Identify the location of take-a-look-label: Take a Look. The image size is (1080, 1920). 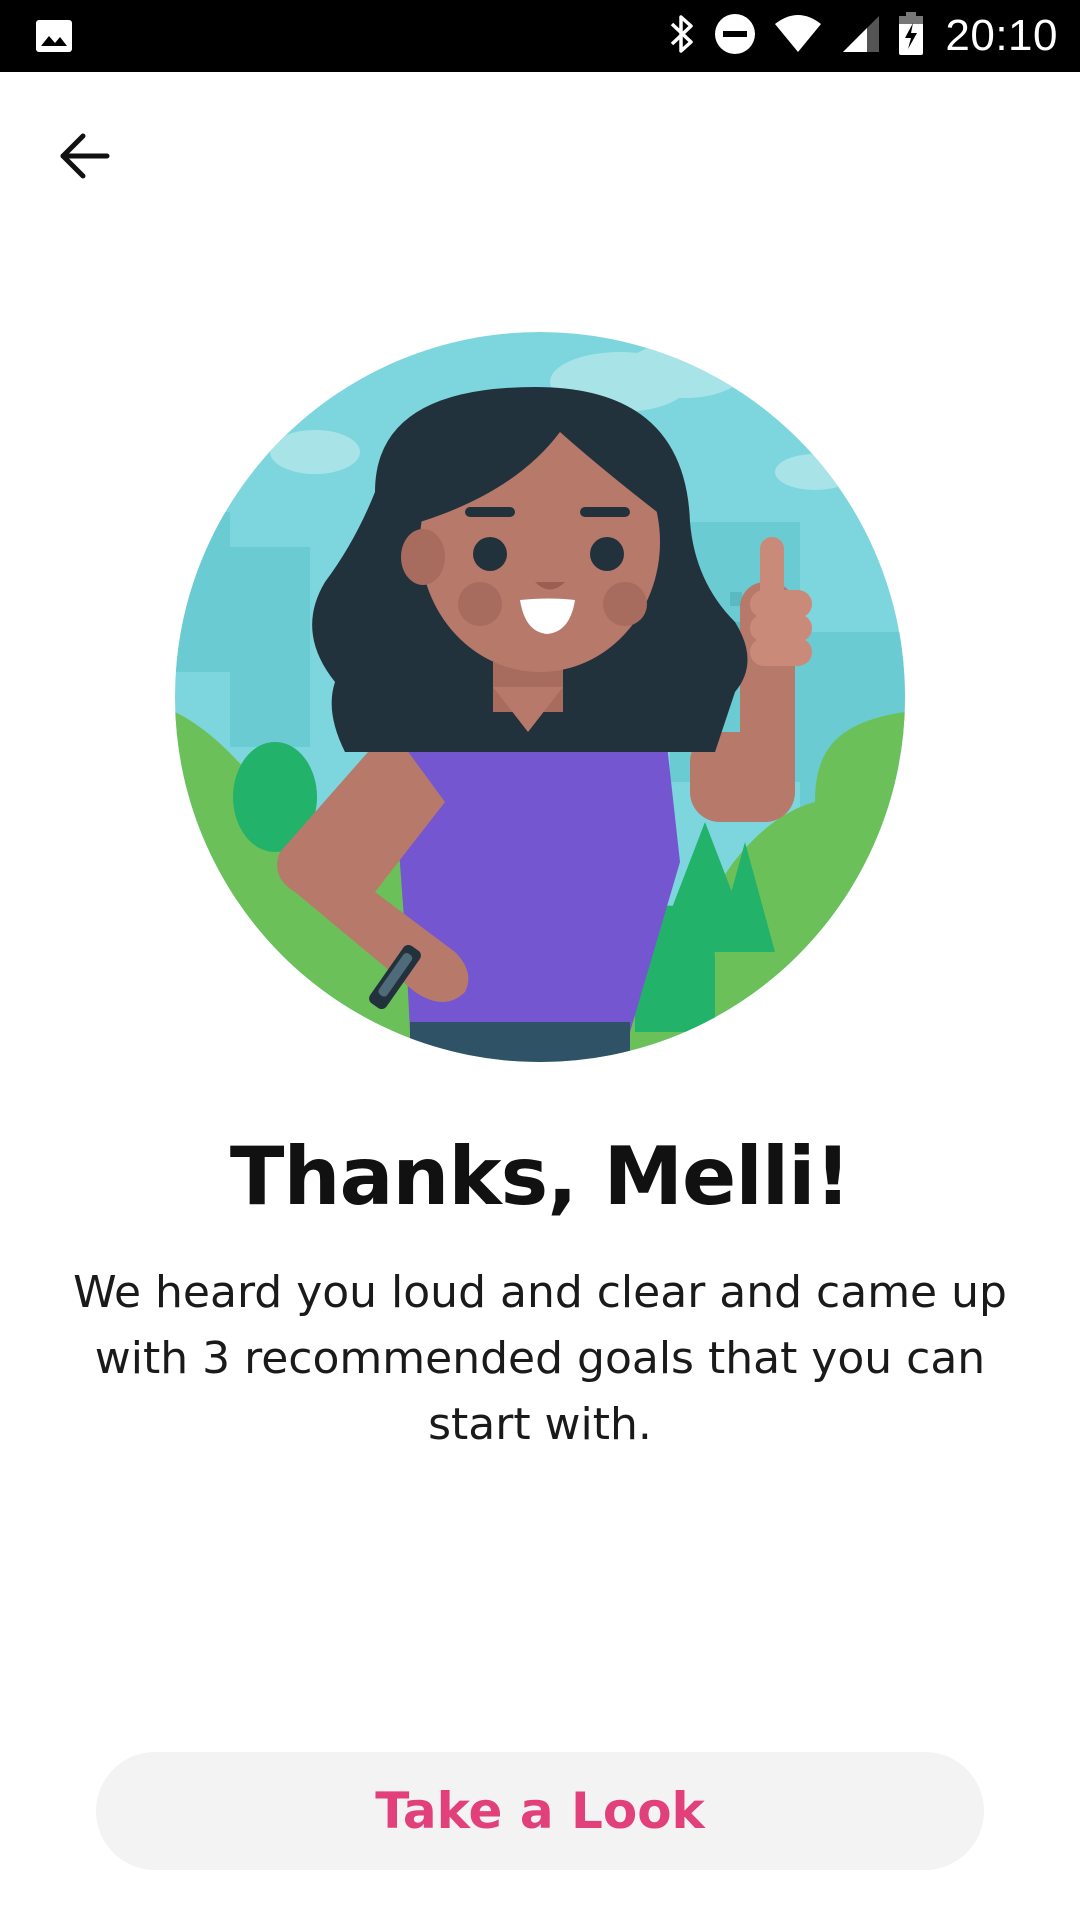
(540, 1811).